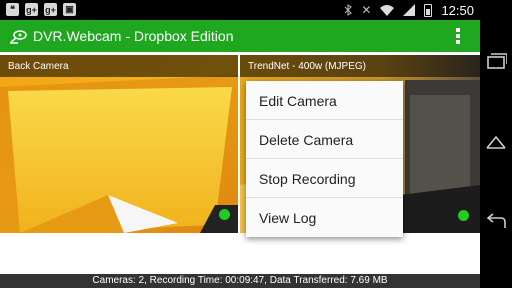 The height and width of the screenshot is (288, 512). What do you see at coordinates (324, 100) in the screenshot?
I see `menu-item-edit-camera: Edit Camera` at bounding box center [324, 100].